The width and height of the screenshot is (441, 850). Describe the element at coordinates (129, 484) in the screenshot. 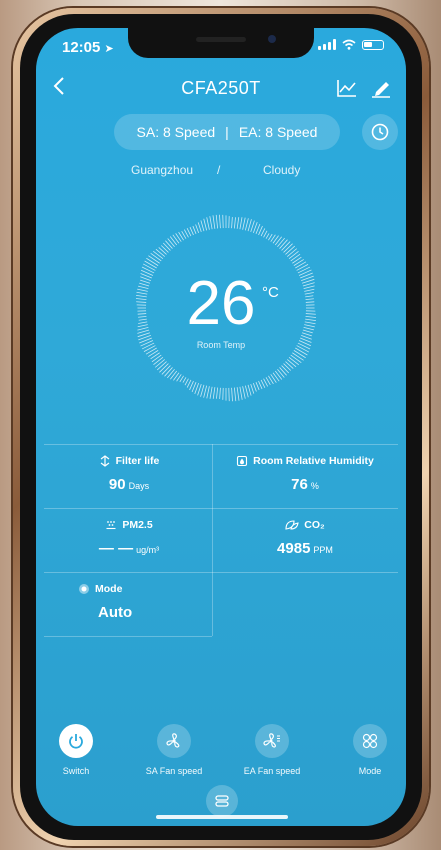

I see `filter-life-value: 90 Days` at that location.